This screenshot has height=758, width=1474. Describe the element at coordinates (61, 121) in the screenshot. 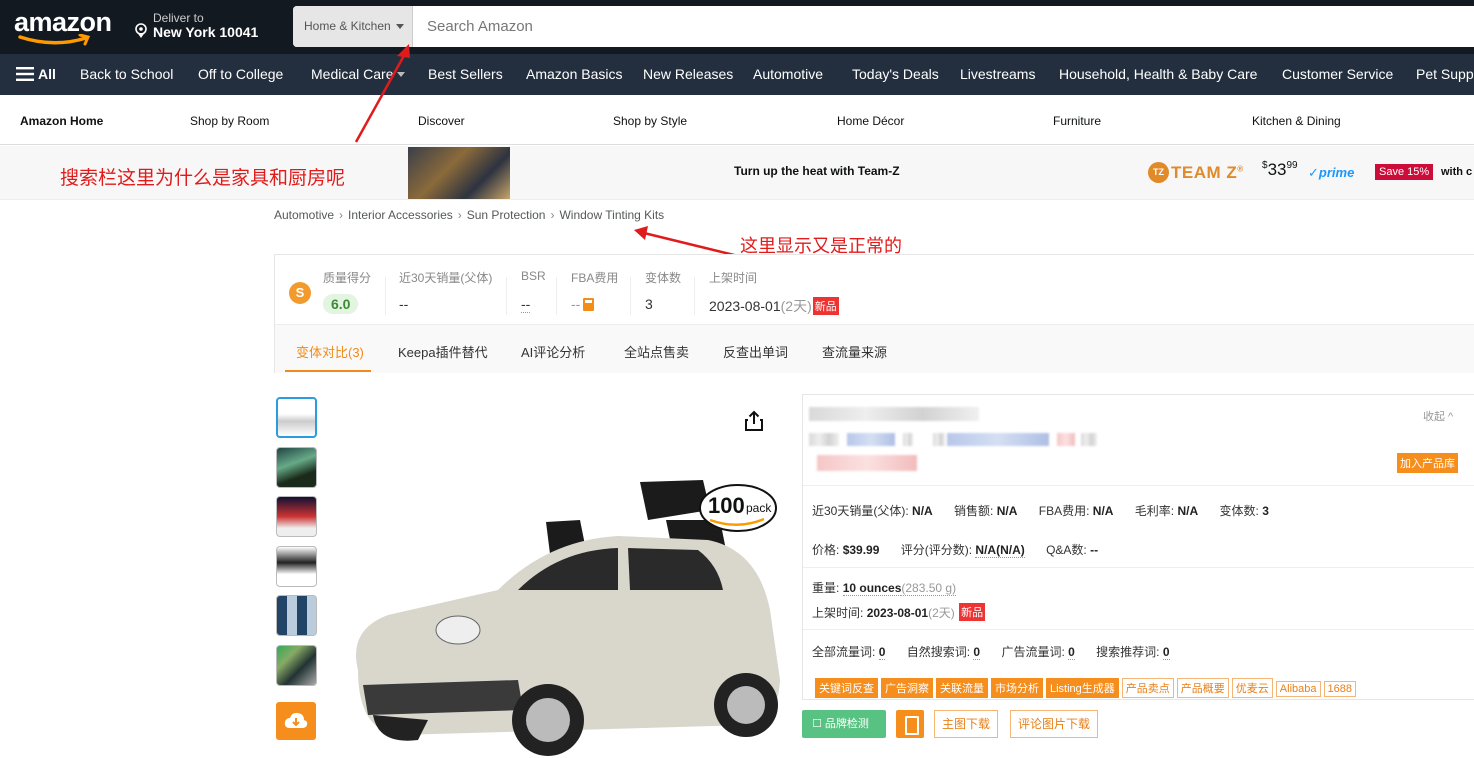

I see `subnav-amazon-home: Amazon Home` at that location.